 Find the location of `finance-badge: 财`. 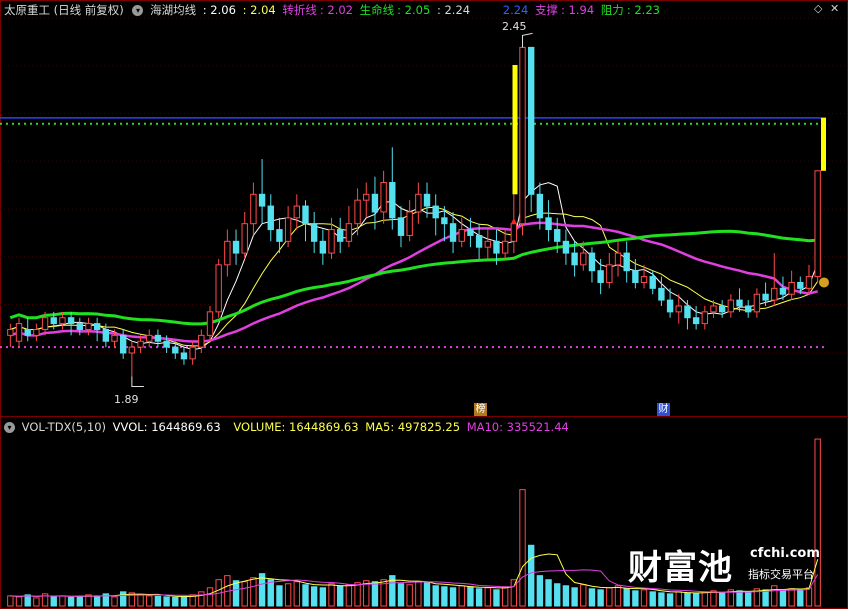

finance-badge: 财 is located at coordinates (663, 409).